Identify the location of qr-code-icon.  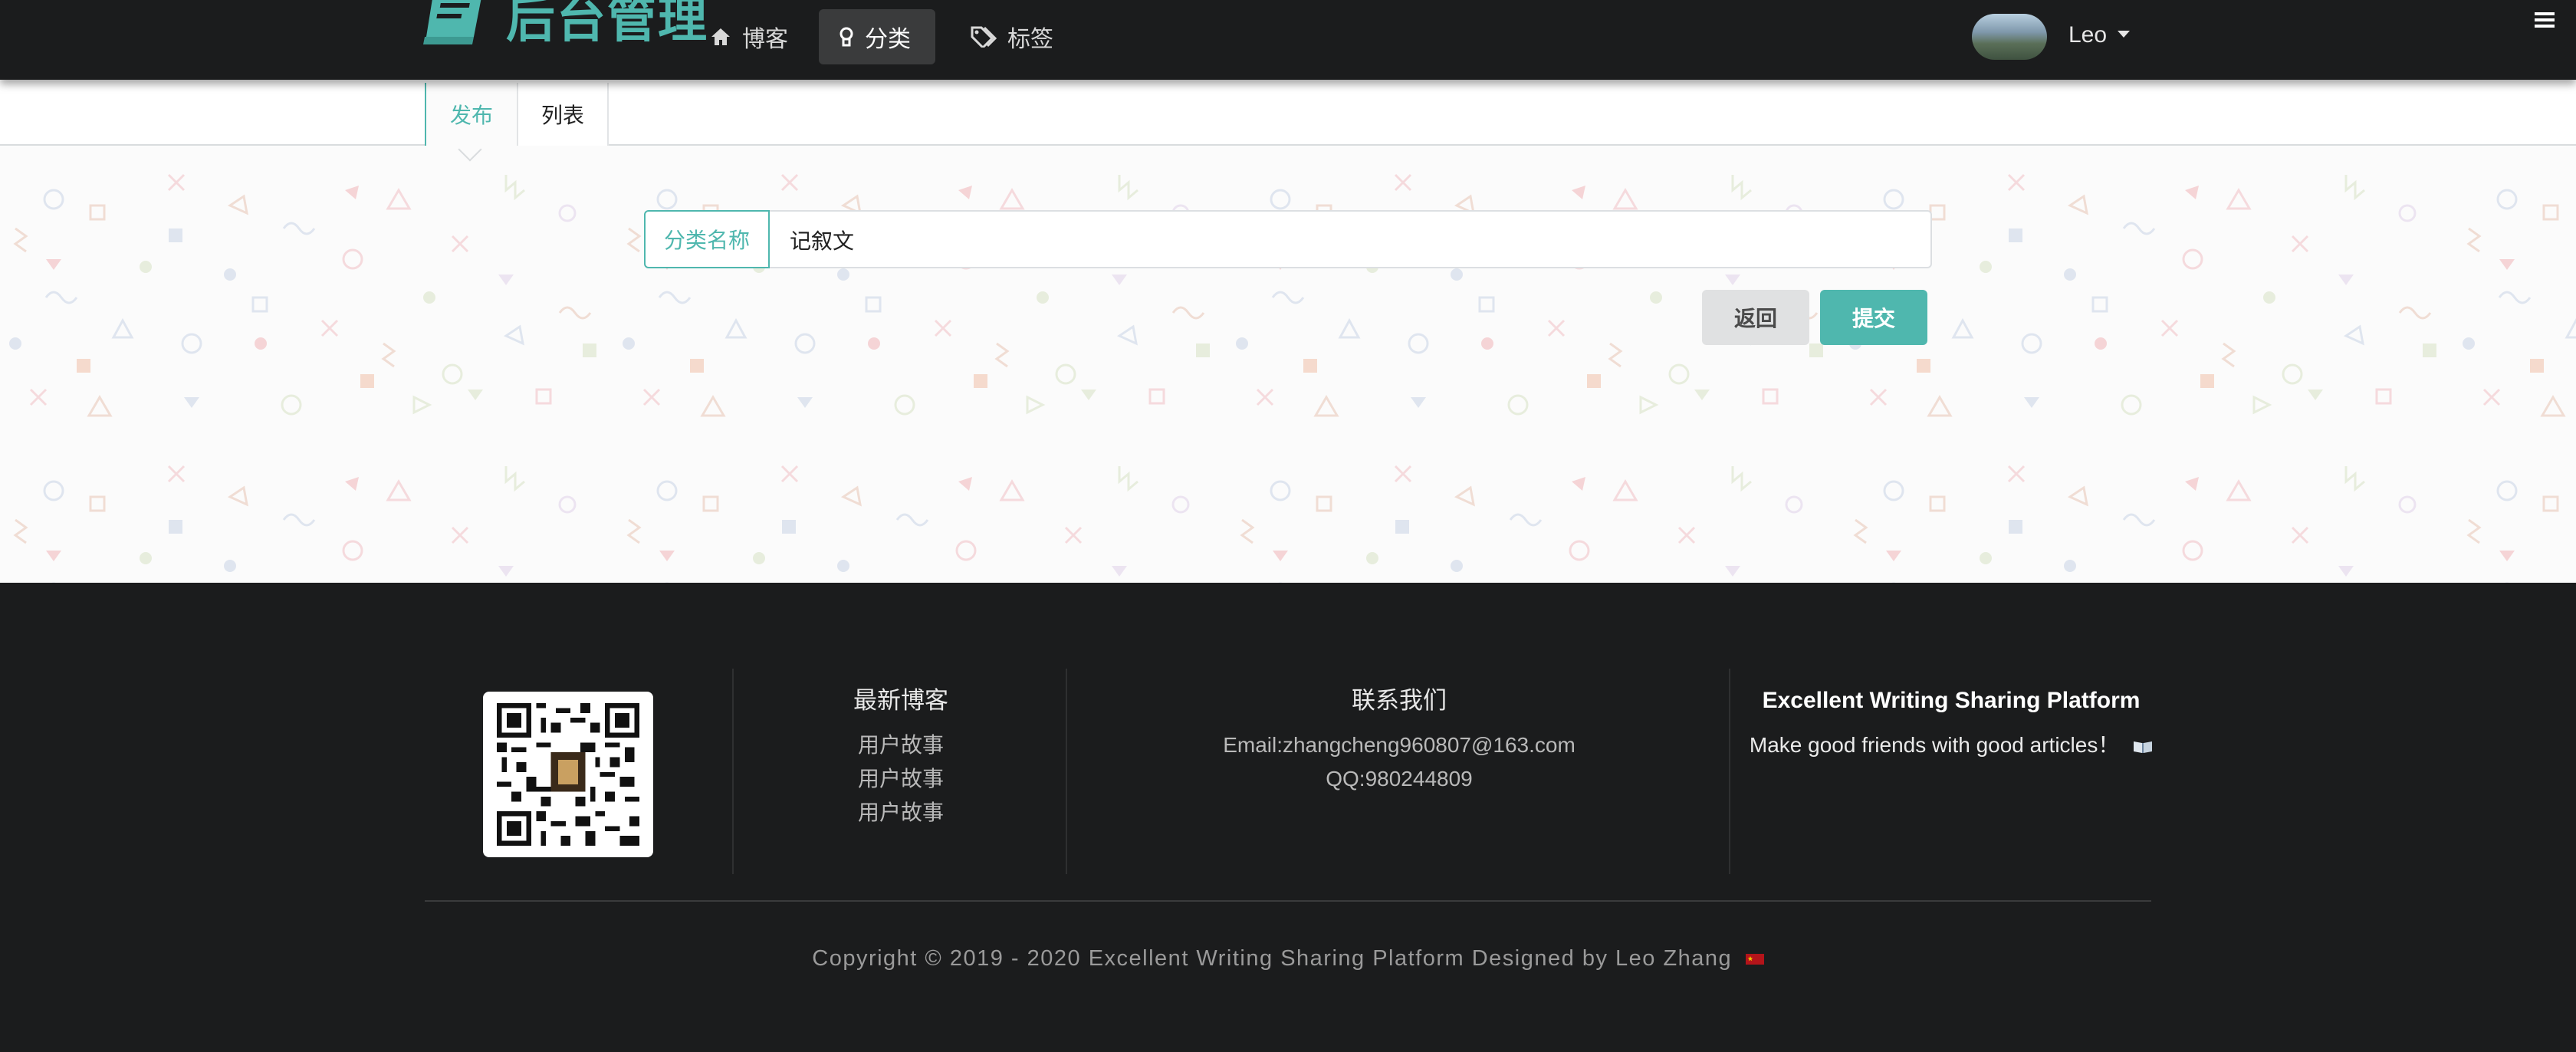
(568, 774).